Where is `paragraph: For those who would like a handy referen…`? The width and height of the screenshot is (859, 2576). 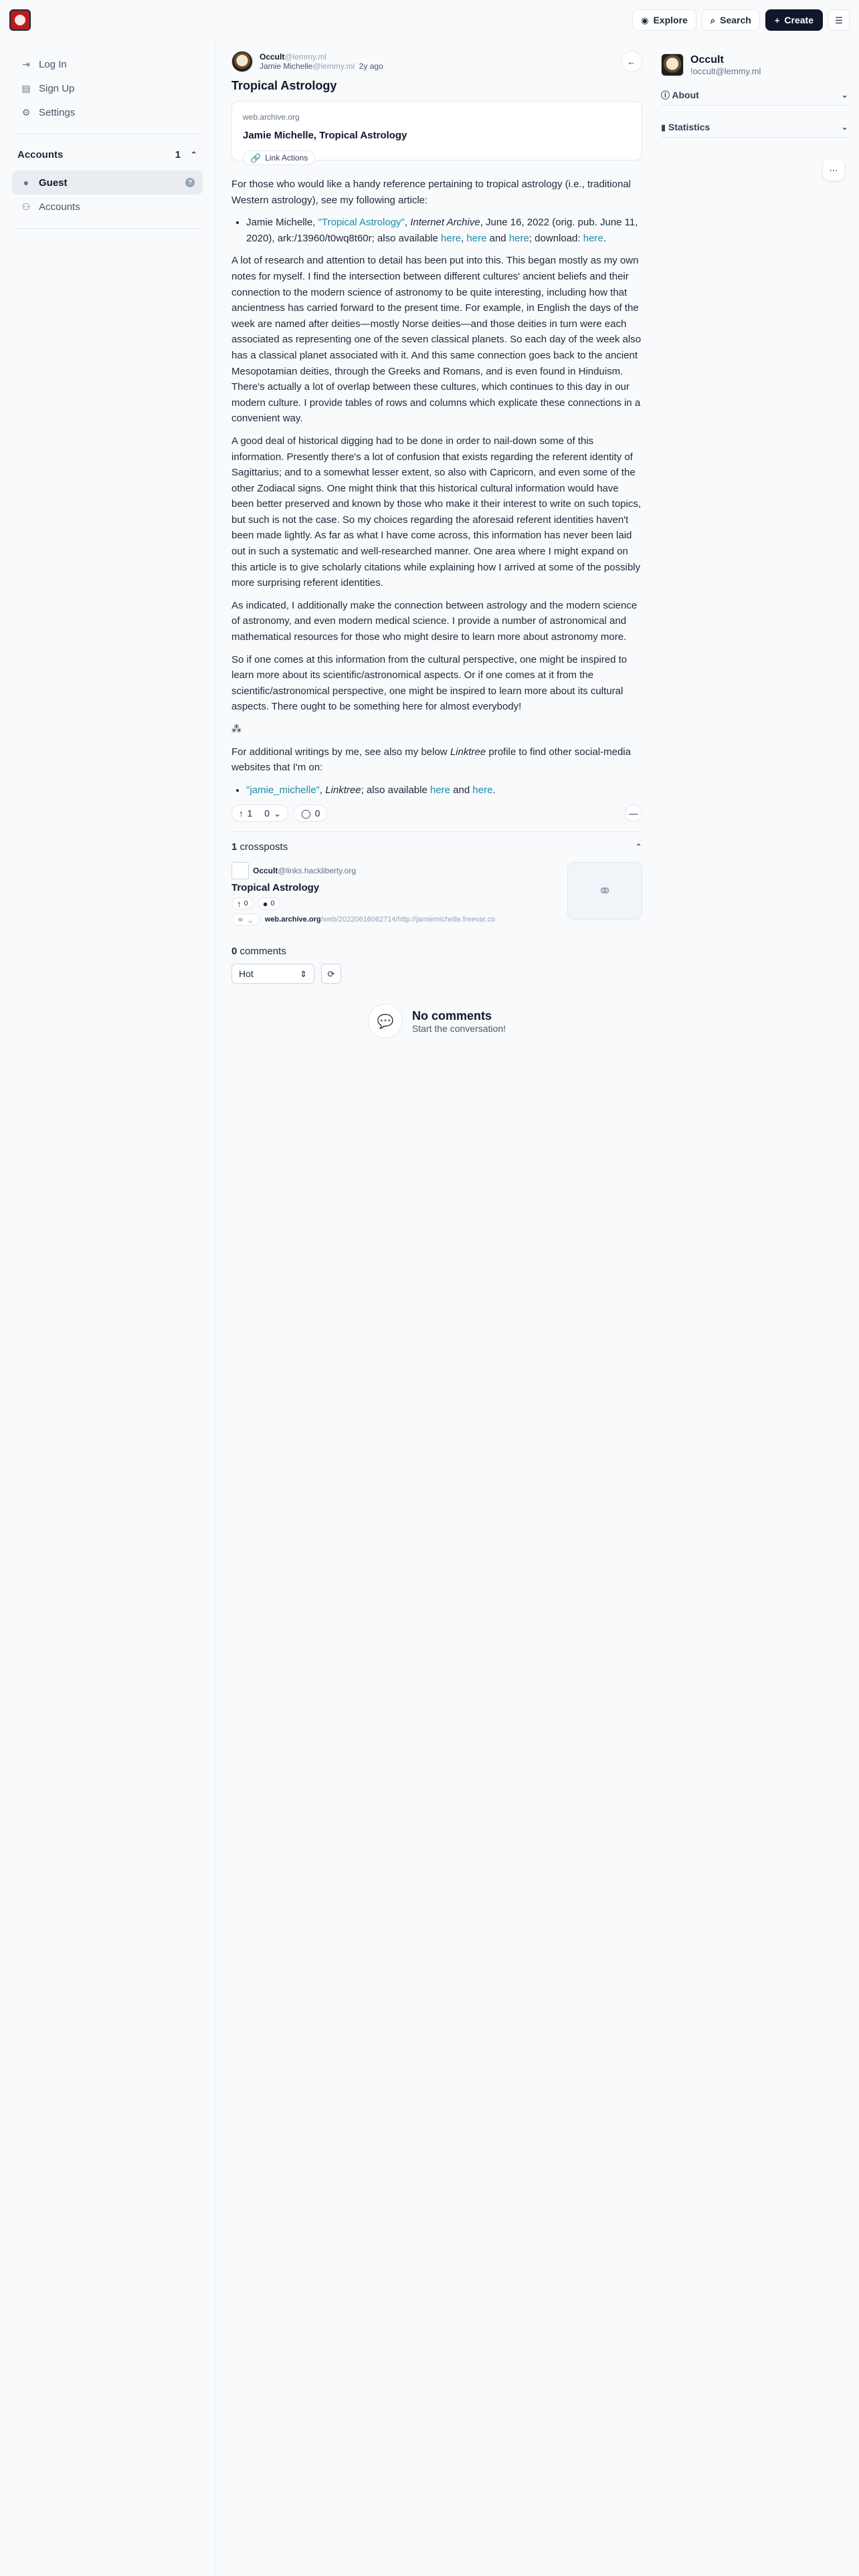
paragraph: For those who would like a handy referen… is located at coordinates (431, 193).